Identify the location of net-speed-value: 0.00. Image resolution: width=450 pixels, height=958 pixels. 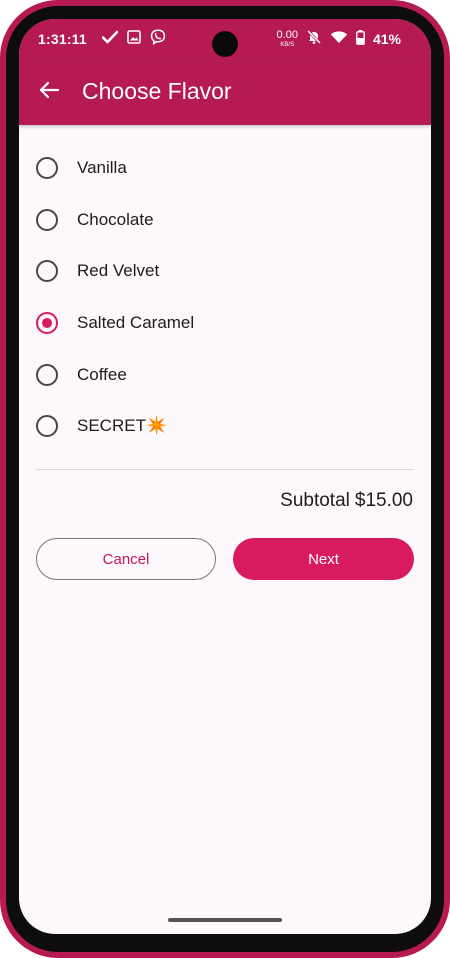
(287, 34).